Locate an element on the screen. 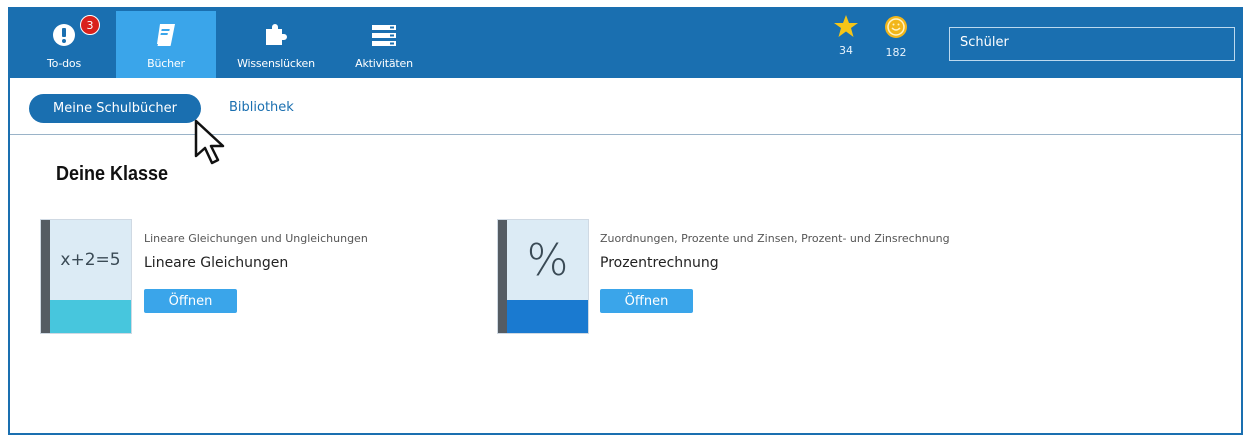 The image size is (1251, 435). coin-smiley-icon is located at coordinates (896, 27).